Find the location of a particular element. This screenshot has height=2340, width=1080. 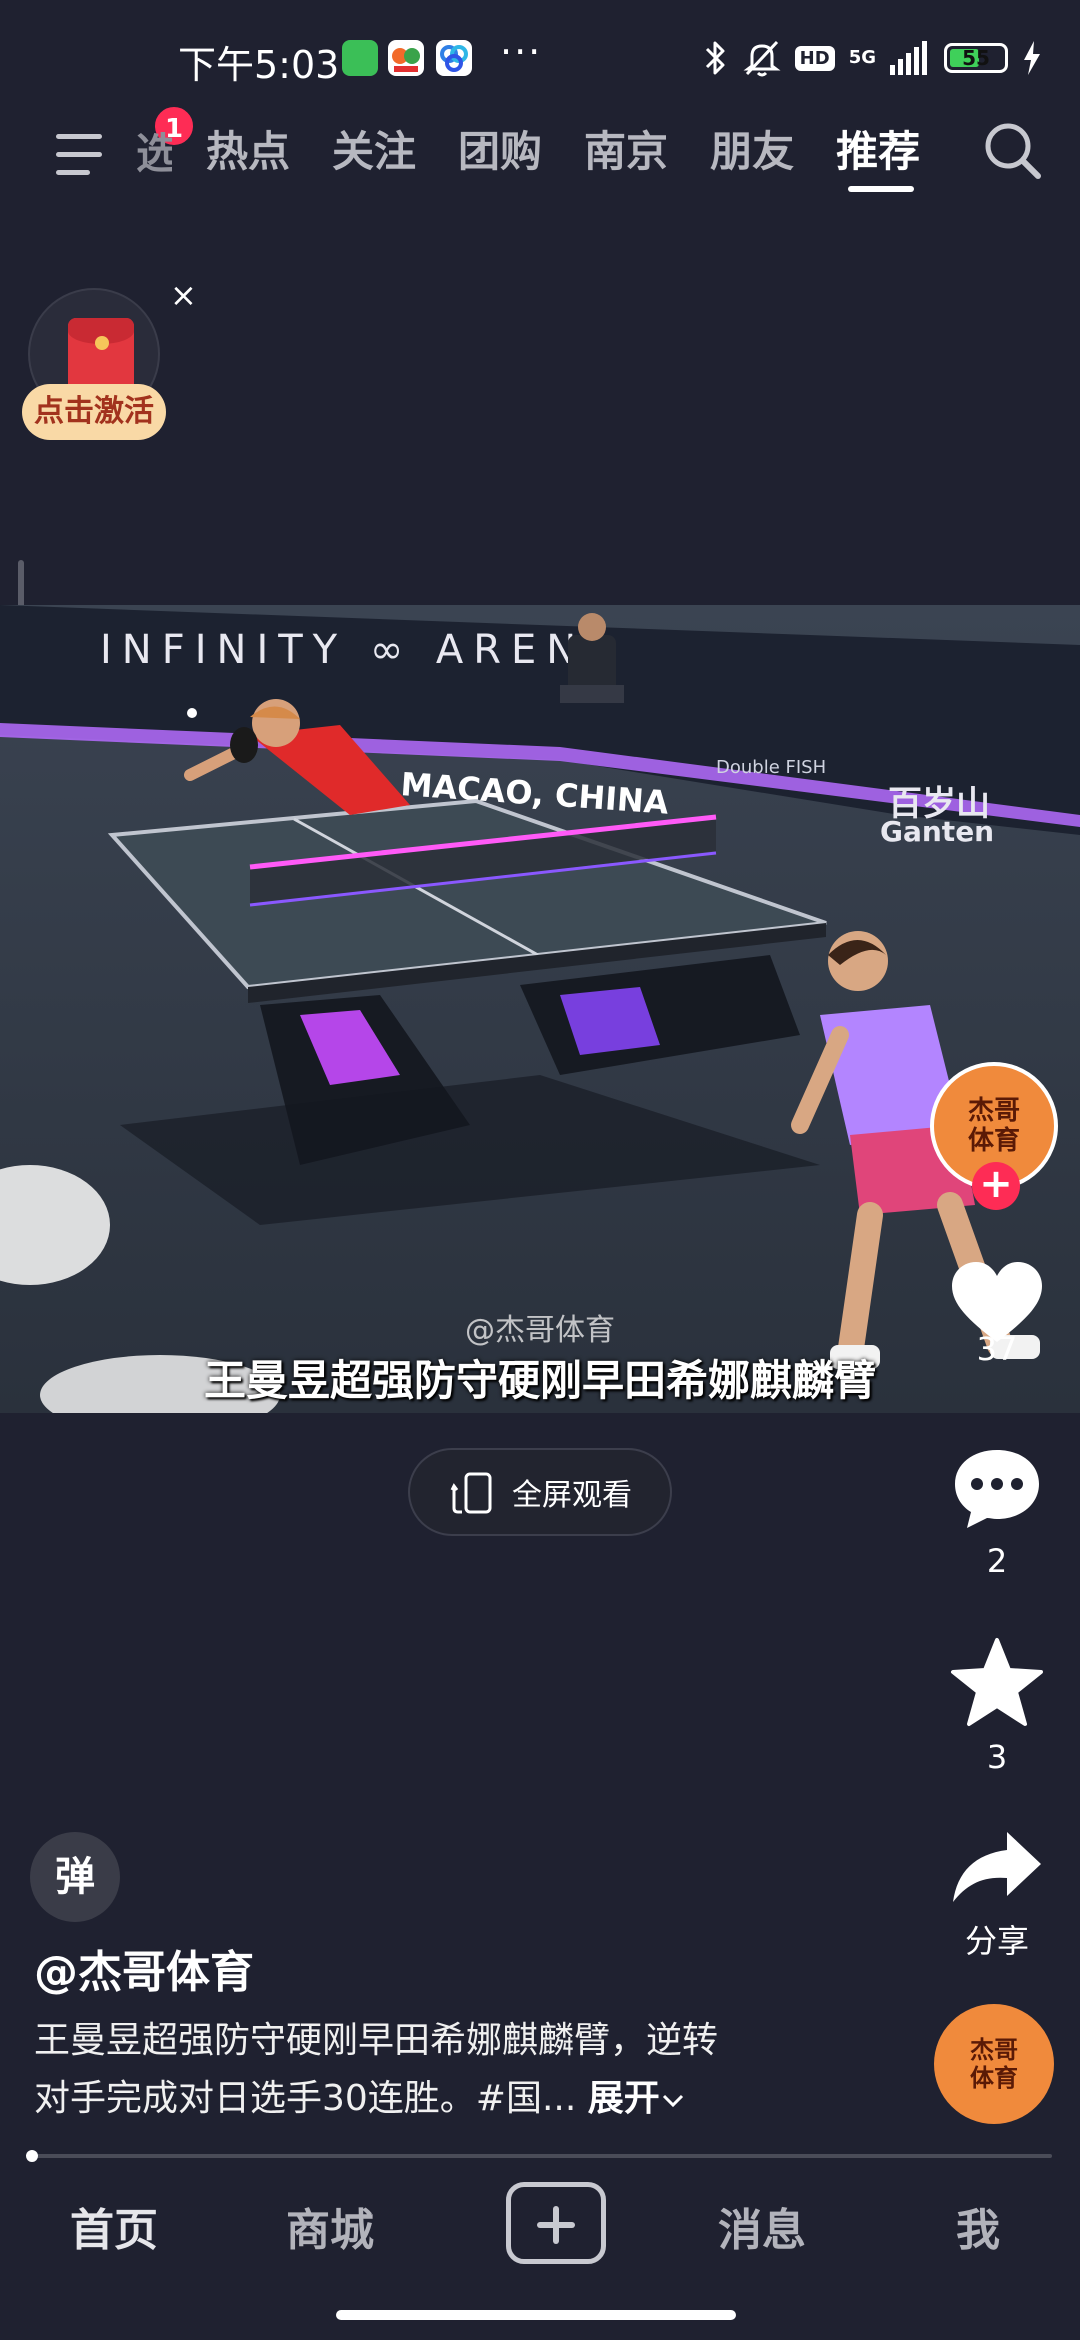

menu-icon is located at coordinates (79, 136).